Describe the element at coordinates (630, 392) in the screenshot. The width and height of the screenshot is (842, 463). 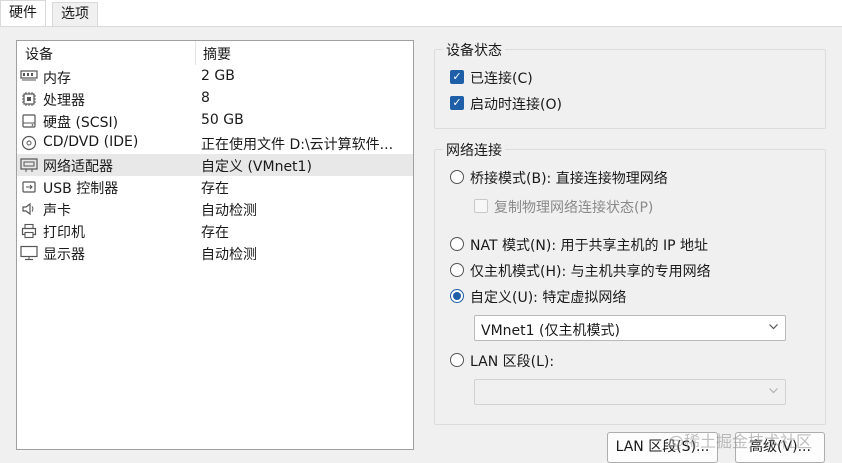
I see `lan-segment-select` at that location.